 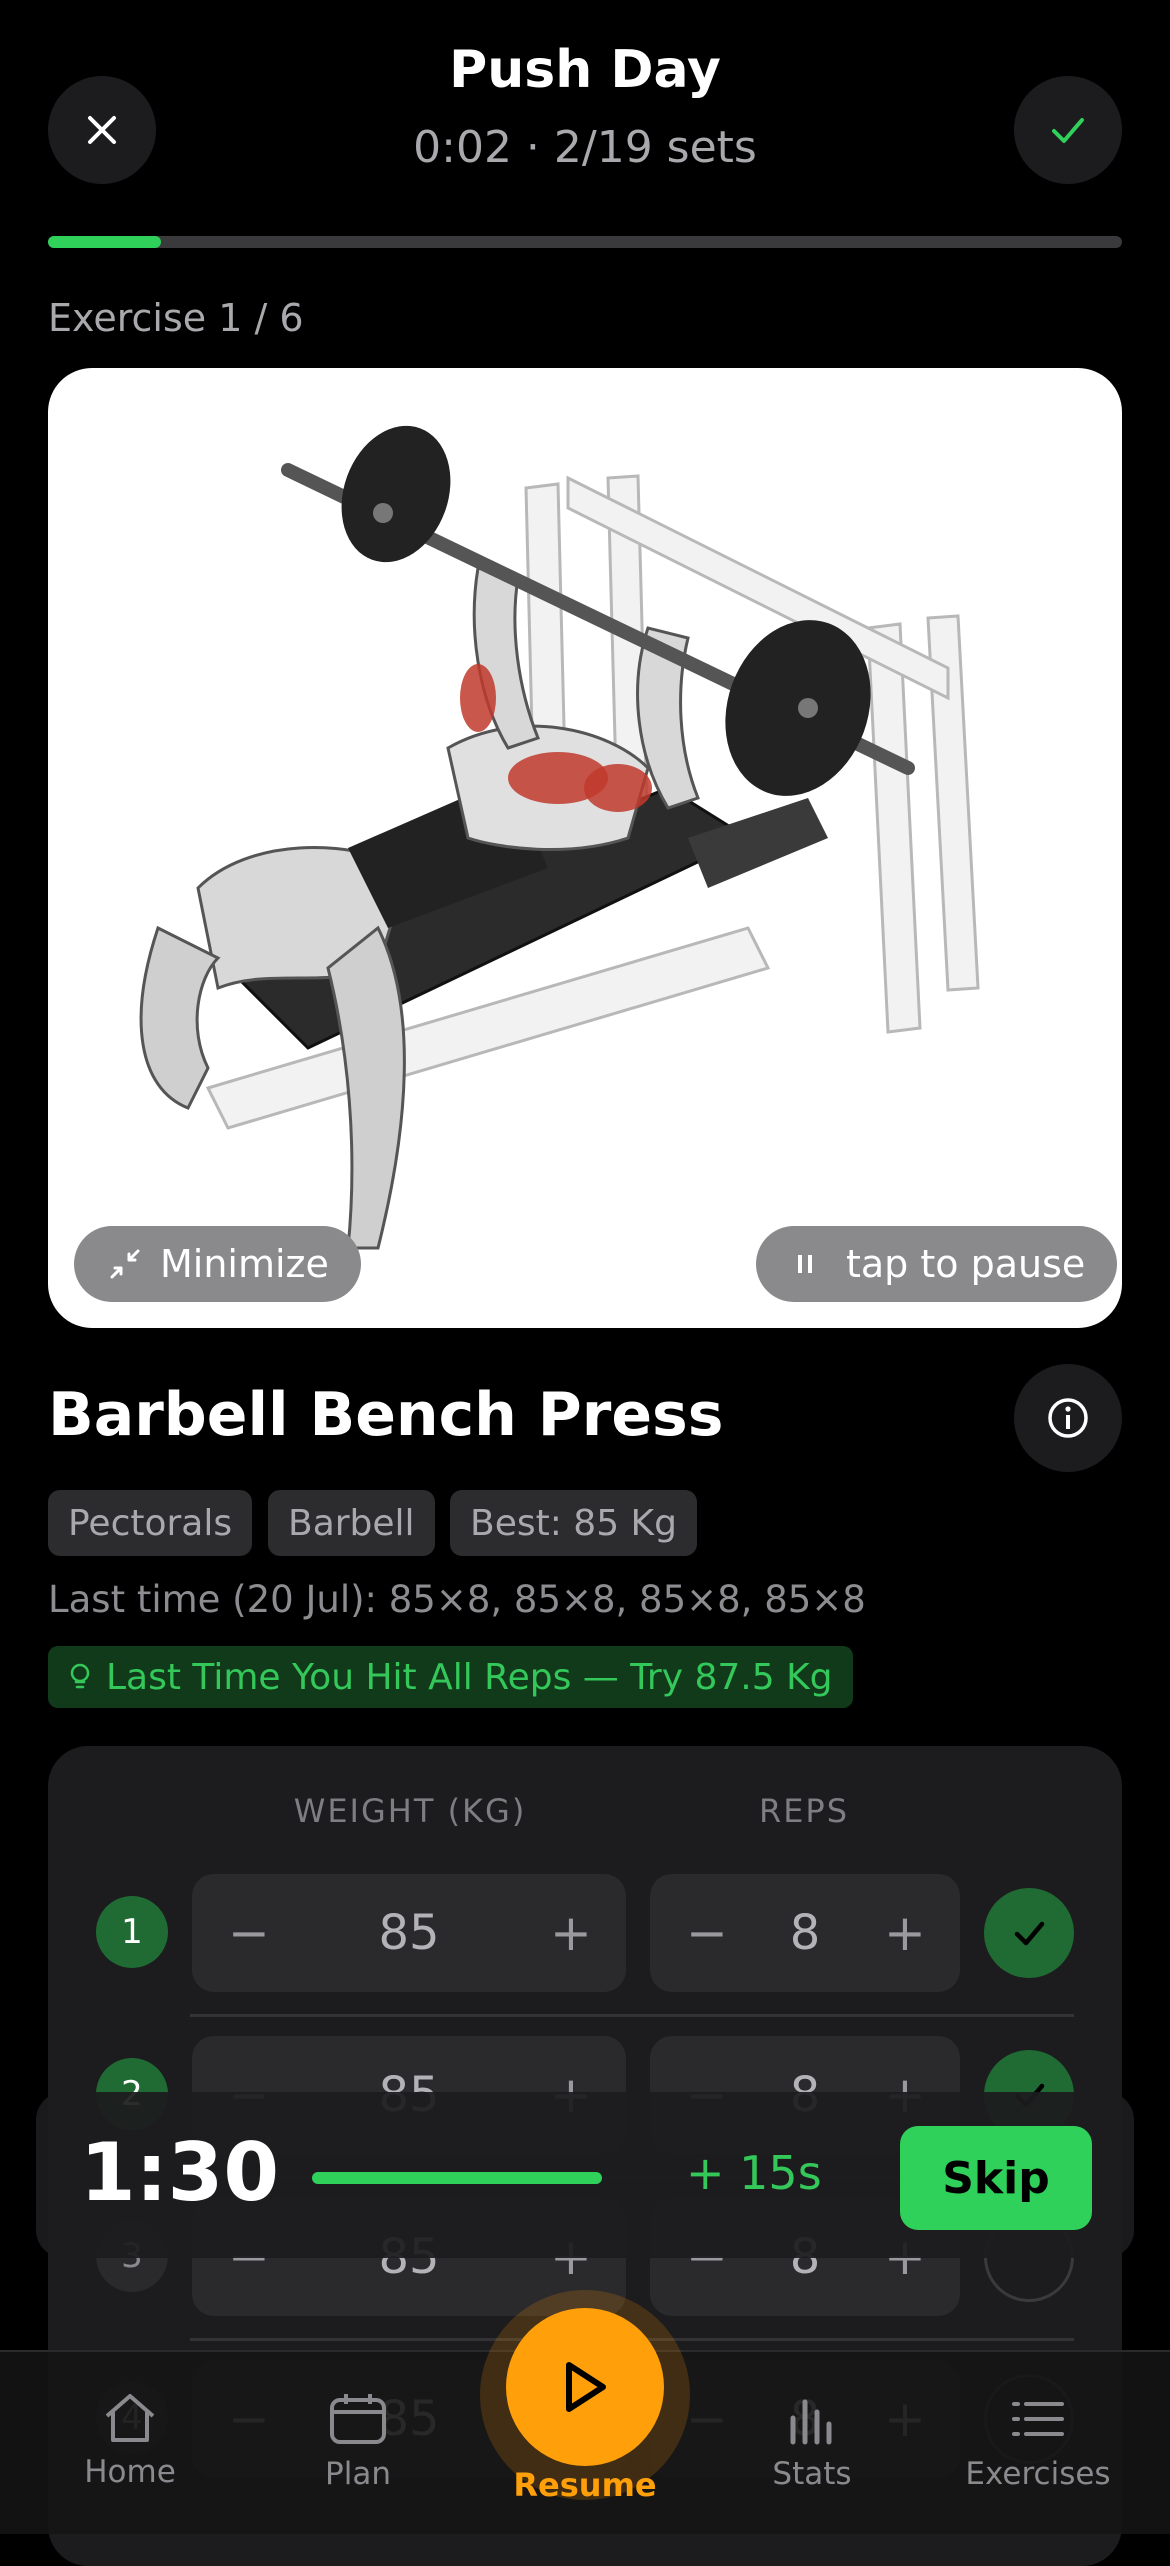 What do you see at coordinates (811, 2422) in the screenshot?
I see `bar-chart-icon` at bounding box center [811, 2422].